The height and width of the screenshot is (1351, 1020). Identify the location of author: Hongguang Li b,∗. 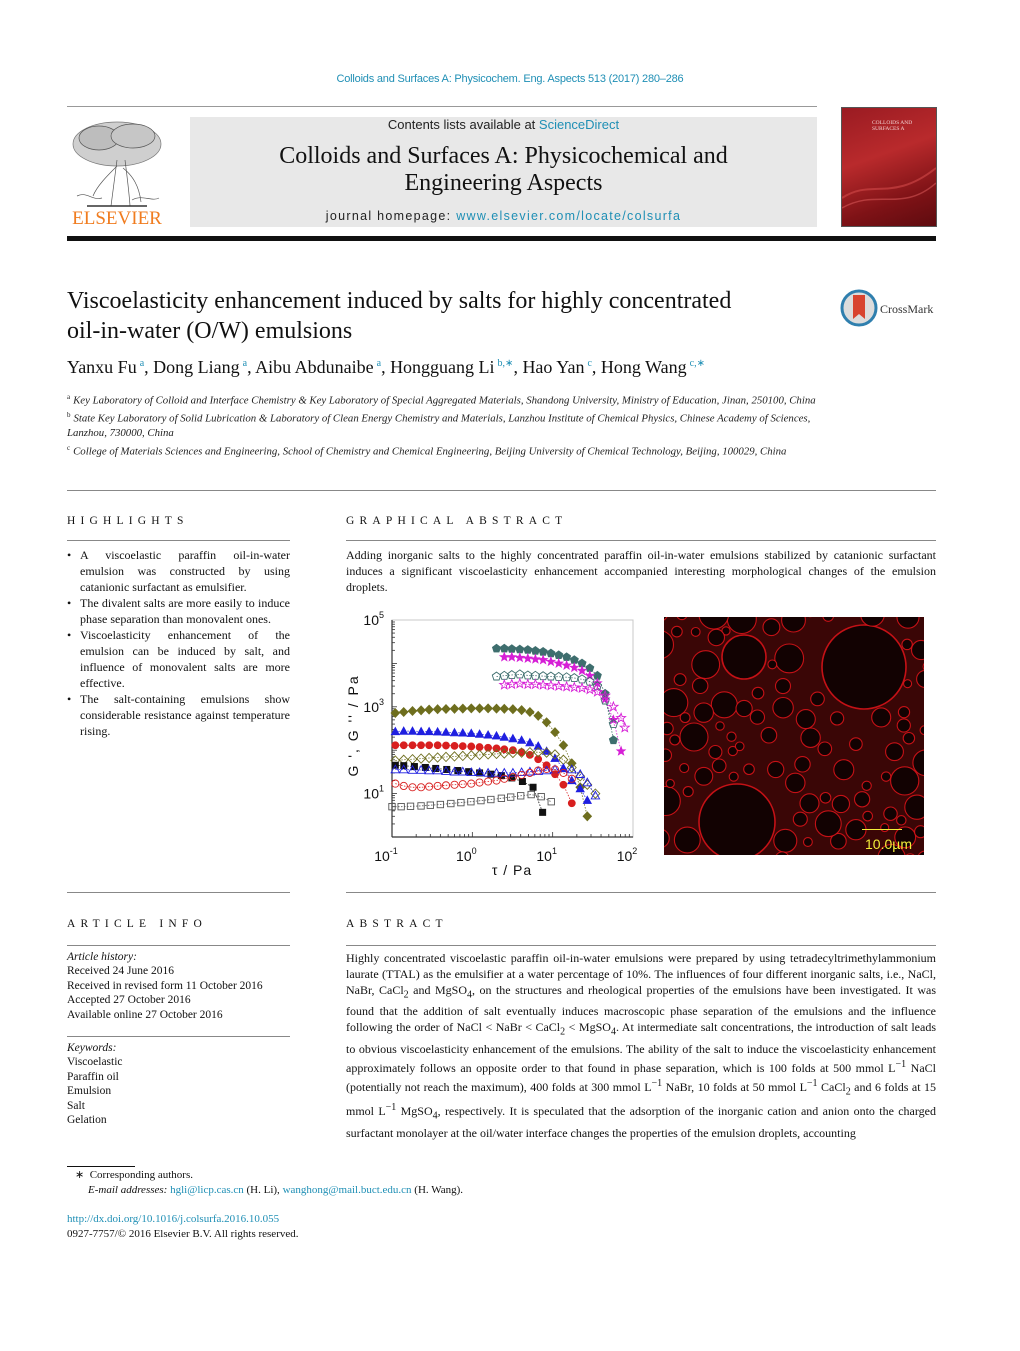
(451, 367).